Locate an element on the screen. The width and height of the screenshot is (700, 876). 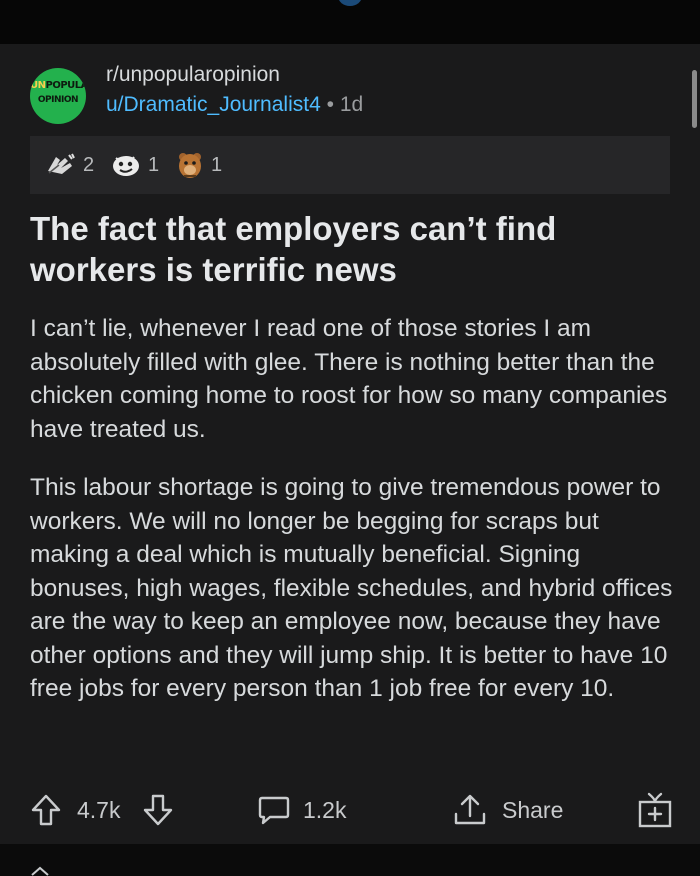
post-actions-bar: 4.7k 1.2k Share is located at coordinates (350, 810).